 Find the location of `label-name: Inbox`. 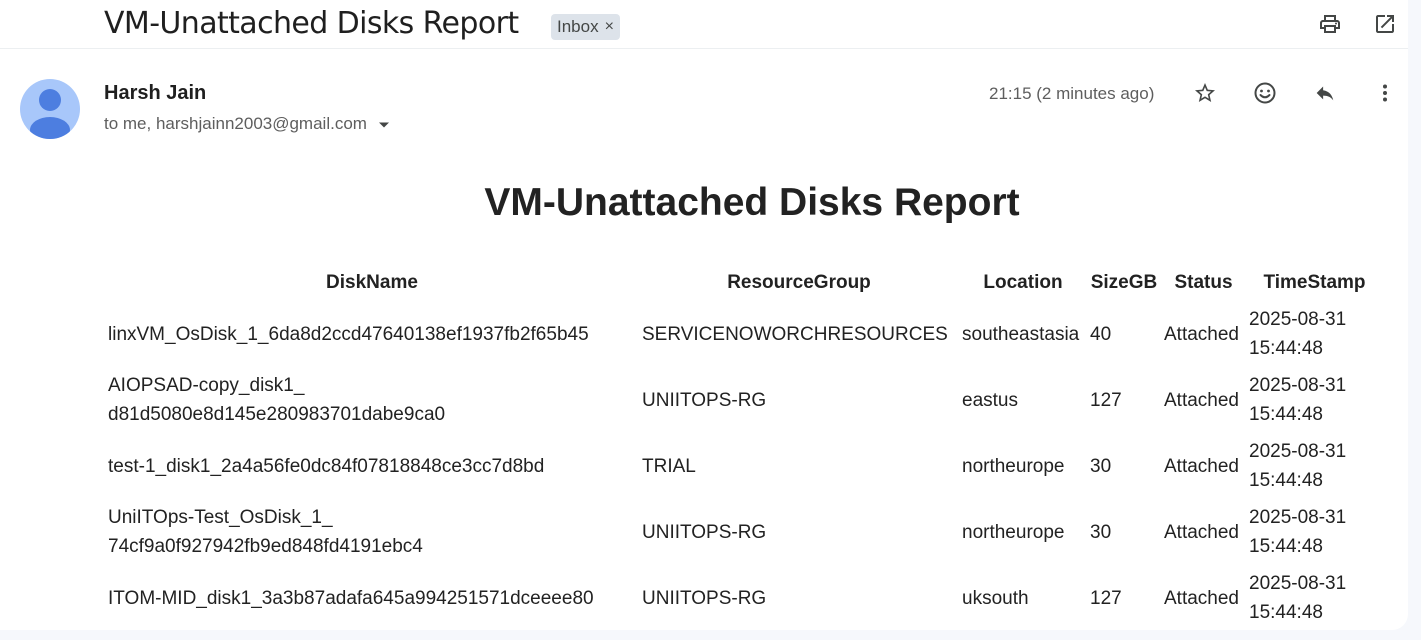

label-name: Inbox is located at coordinates (578, 26).